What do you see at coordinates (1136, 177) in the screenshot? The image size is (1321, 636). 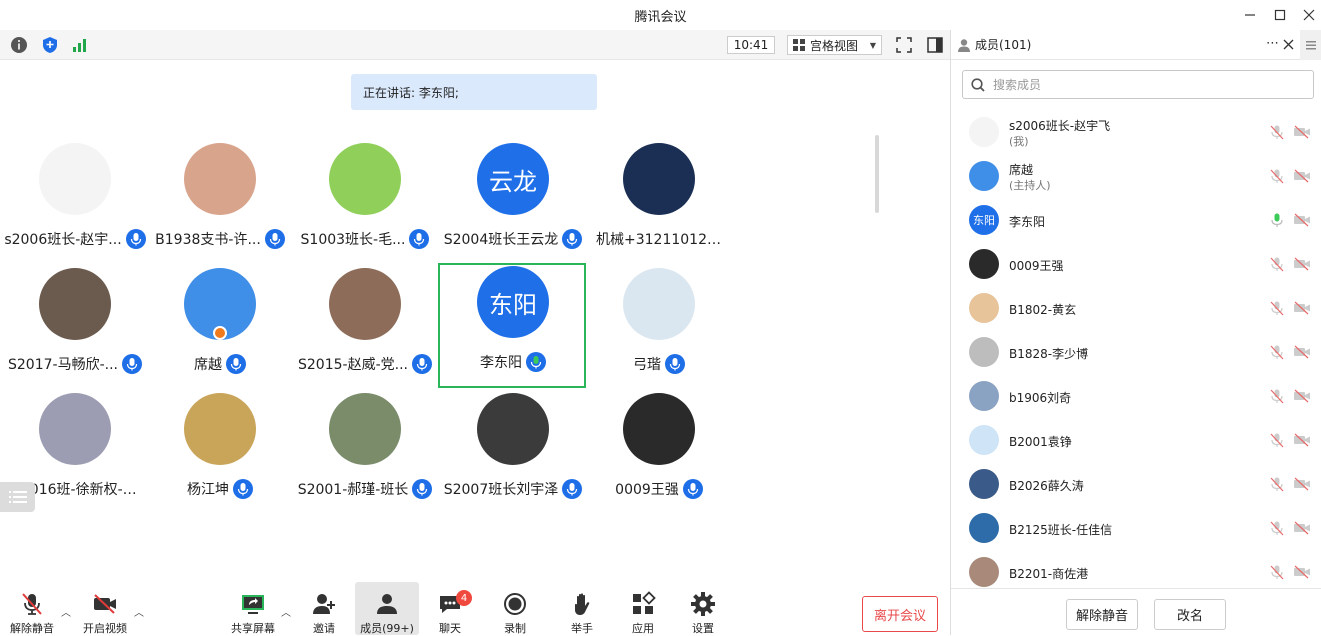 I see `member-list-item: 席越 (主持人)` at bounding box center [1136, 177].